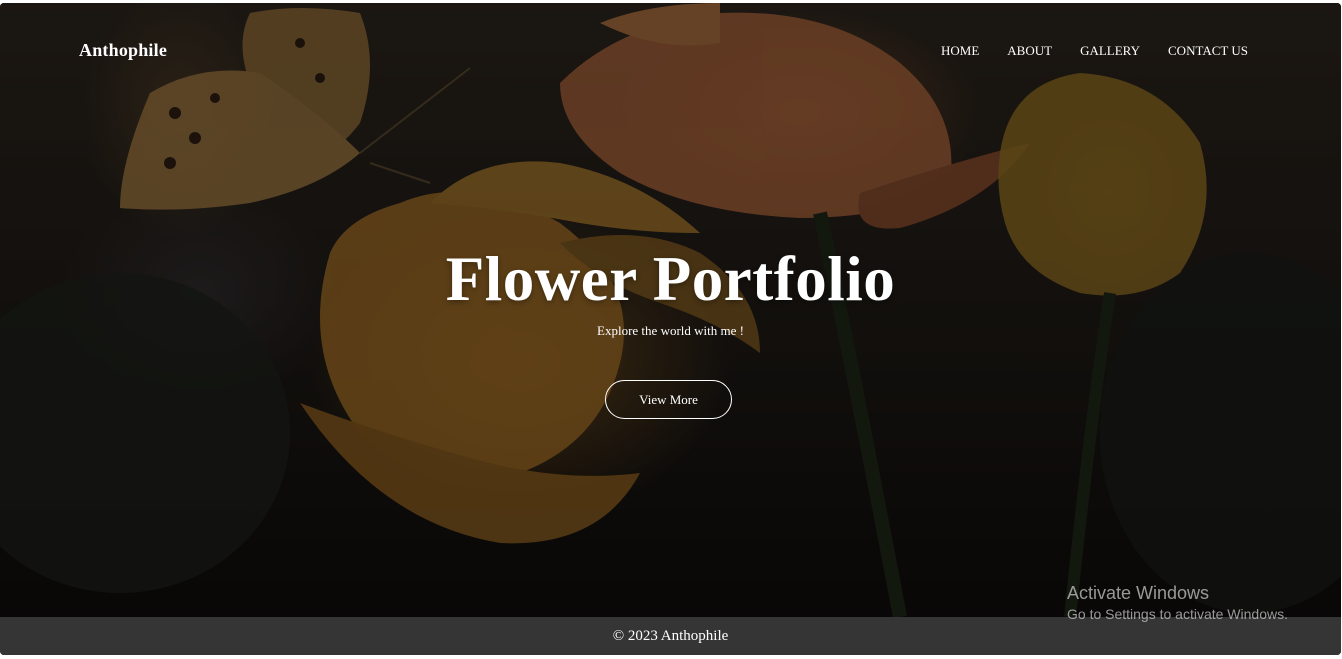 This screenshot has height=659, width=1342. I want to click on nav-home-link: HOME, so click(960, 51).